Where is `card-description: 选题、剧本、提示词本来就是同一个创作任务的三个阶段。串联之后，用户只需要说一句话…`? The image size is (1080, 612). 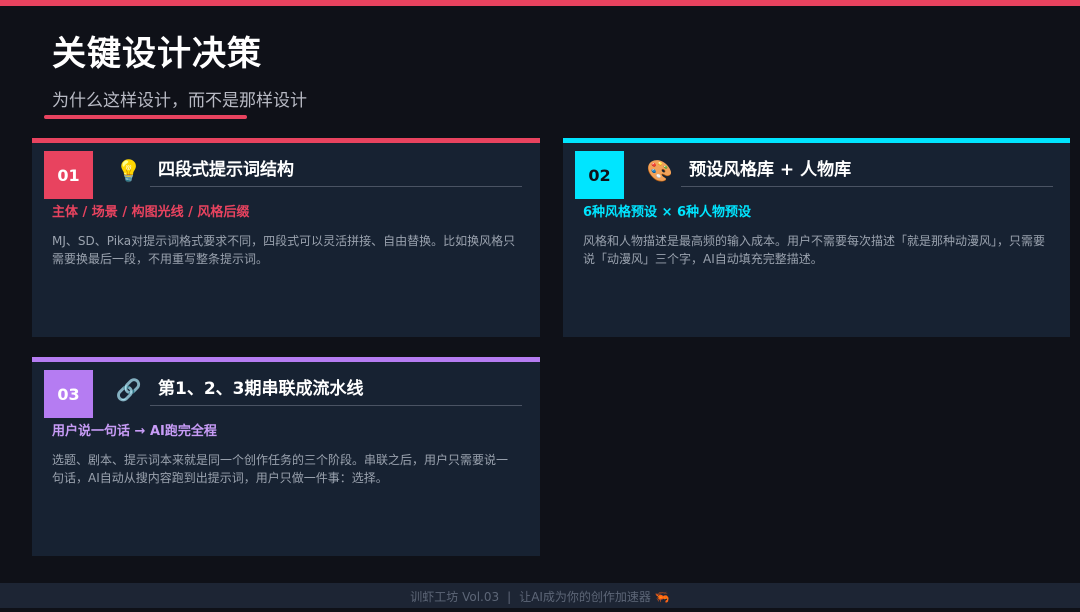
card-description: 选题、剧本、提示词本来就是同一个创作任务的三个阶段。串联之后，用户只需要说一句话… is located at coordinates (280, 469).